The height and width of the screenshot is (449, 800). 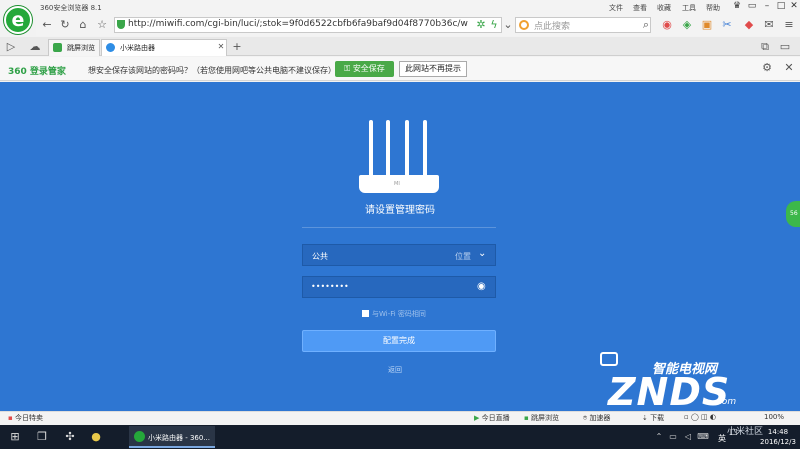 What do you see at coordinates (616, 8) in the screenshot?
I see `menu-file: 文件` at bounding box center [616, 8].